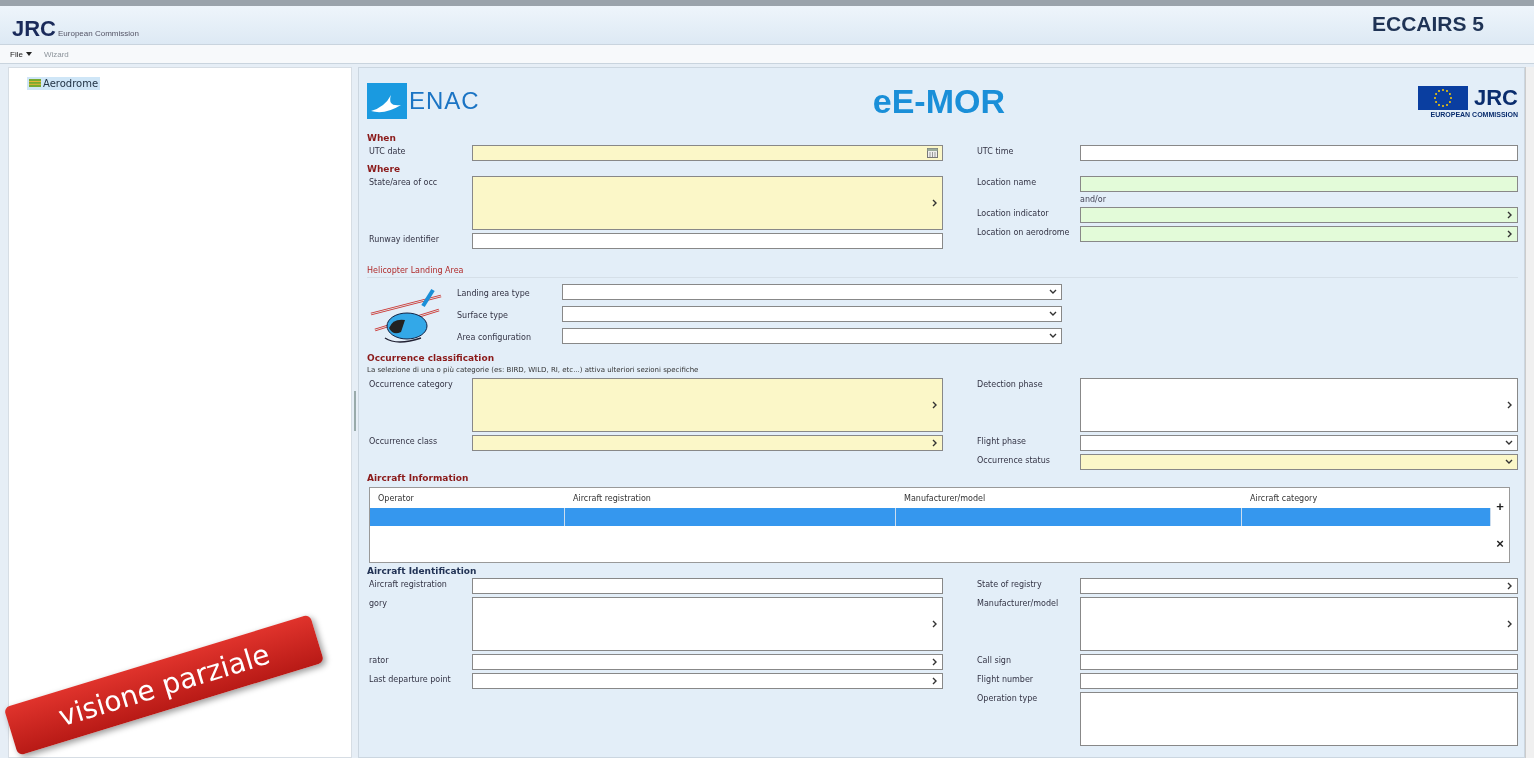  What do you see at coordinates (416, 270) in the screenshot?
I see `section-title: Helicopter Landing Area` at bounding box center [416, 270].